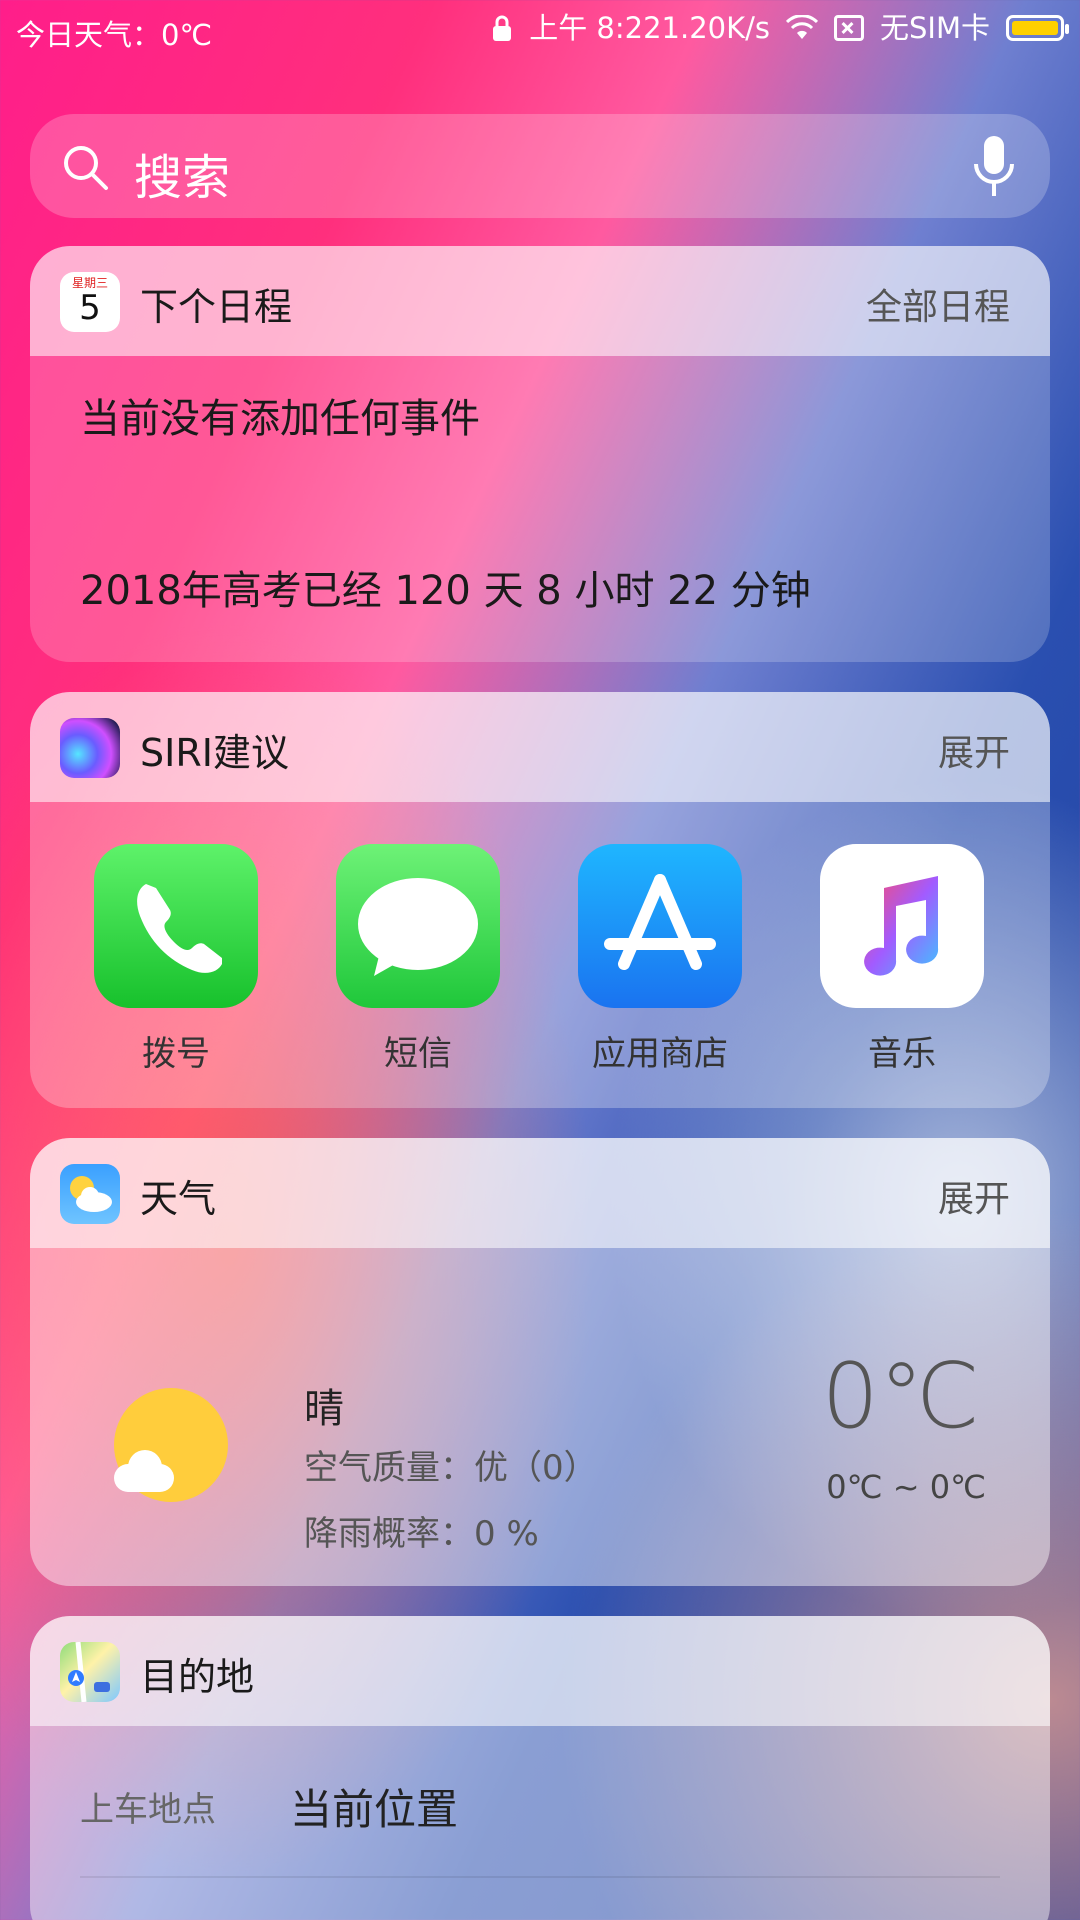 This screenshot has height=1920, width=1080. What do you see at coordinates (540, 1877) in the screenshot?
I see `divider` at bounding box center [540, 1877].